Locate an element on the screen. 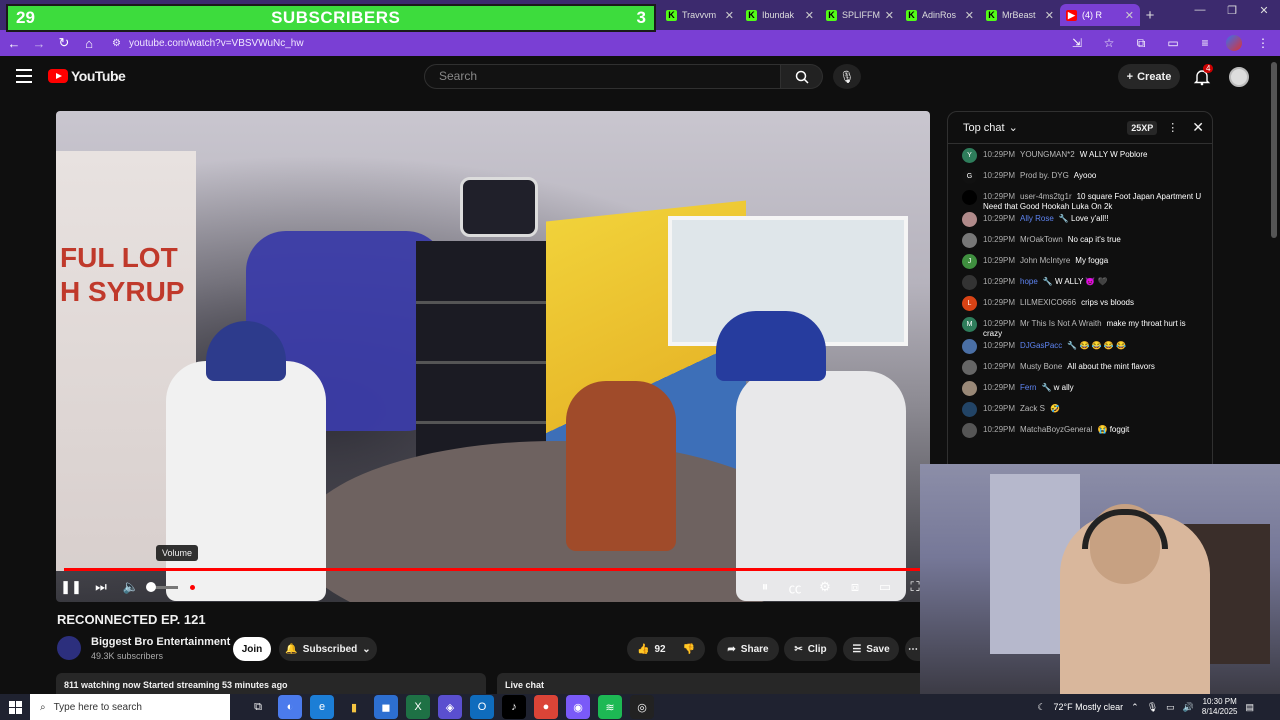 This screenshot has height=720, width=1280. chat-message: G 10:29PM Prod by. DYG Ayooo is located at coordinates (1084, 179).